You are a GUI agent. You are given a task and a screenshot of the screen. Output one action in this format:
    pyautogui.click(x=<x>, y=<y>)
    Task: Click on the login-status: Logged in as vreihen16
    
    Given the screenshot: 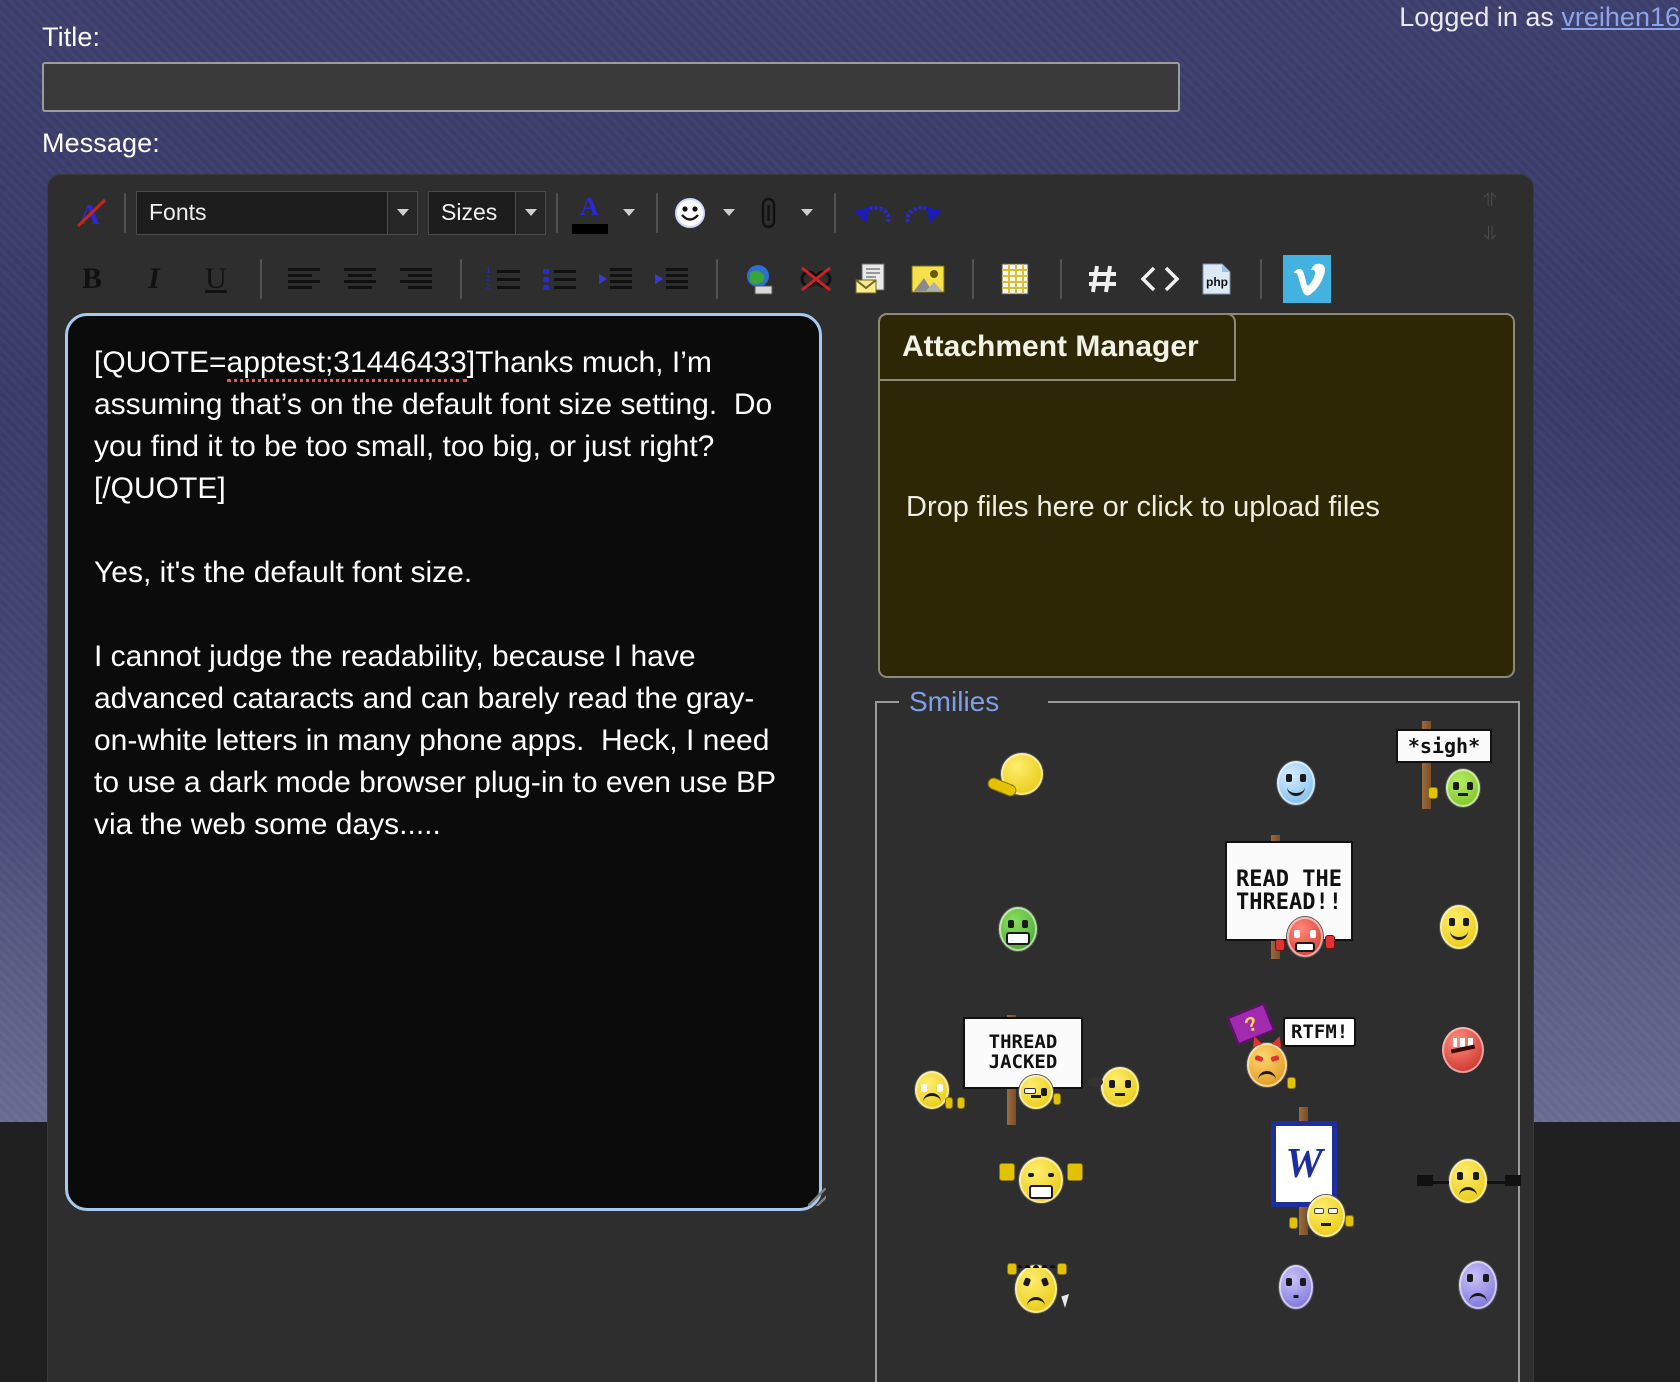 What is the action you would take?
    pyautogui.click(x=1539, y=17)
    